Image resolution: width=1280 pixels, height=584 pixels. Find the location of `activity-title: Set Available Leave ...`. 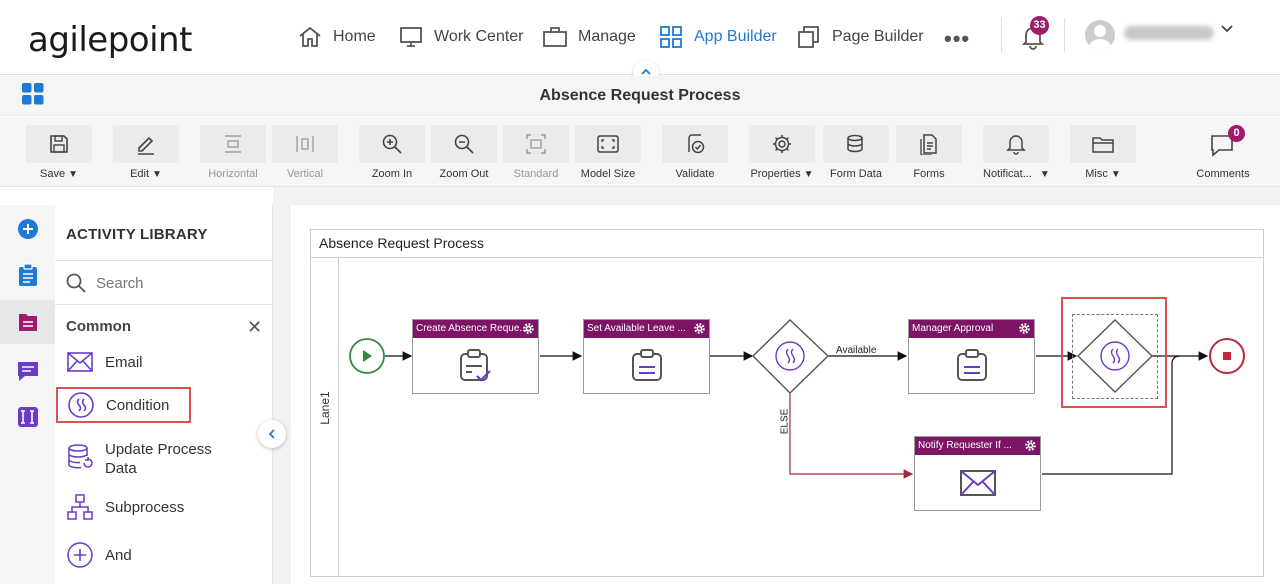

activity-title: Set Available Leave ... is located at coordinates (636, 328).